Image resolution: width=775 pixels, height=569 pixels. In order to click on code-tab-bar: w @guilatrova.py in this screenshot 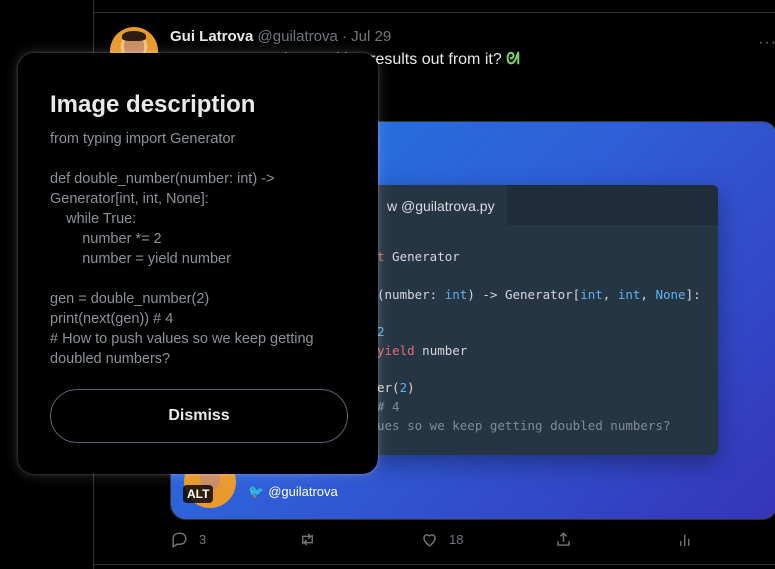, I will do `click(519, 205)`.